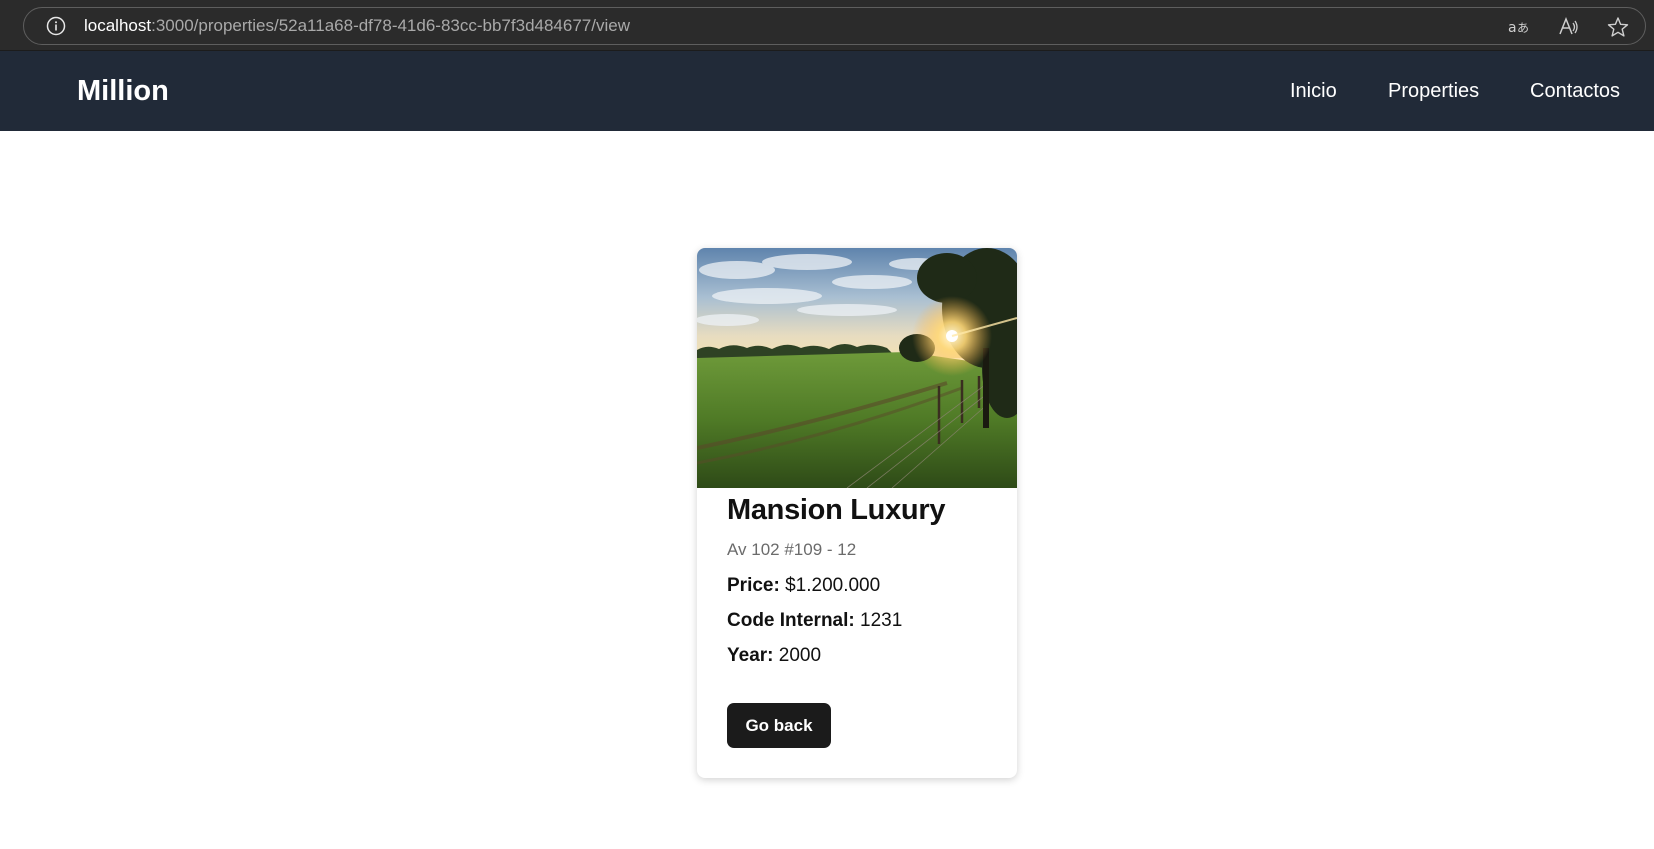 Image resolution: width=1654 pixels, height=849 pixels. Describe the element at coordinates (857, 368) in the screenshot. I see `property-image` at that location.